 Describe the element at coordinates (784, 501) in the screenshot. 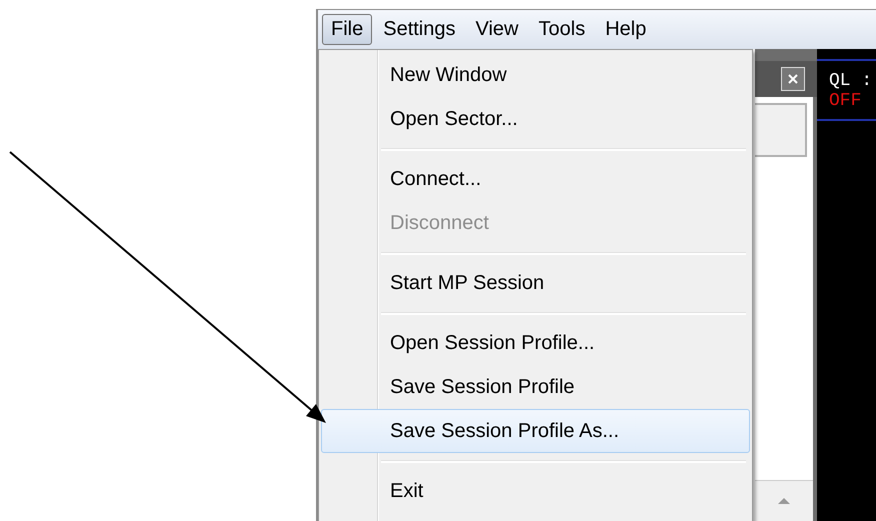

I see `up-arrow-icon` at that location.